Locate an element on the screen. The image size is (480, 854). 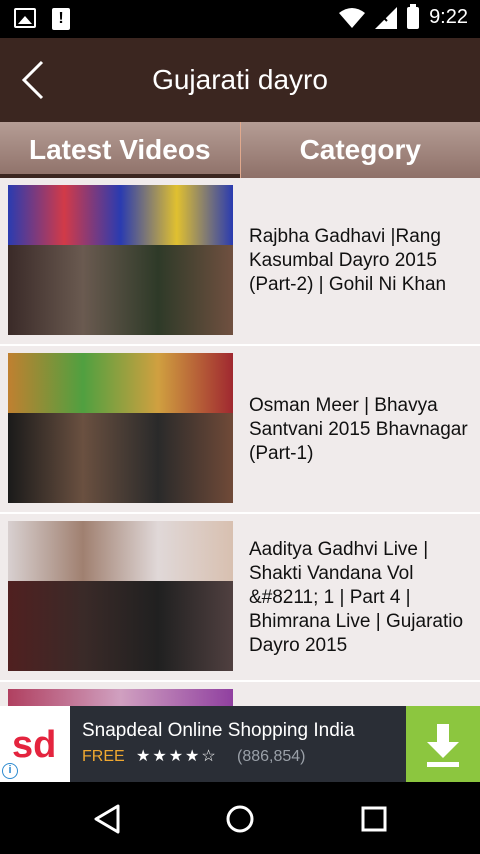
status-bar: ! 9:22 is located at coordinates (240, 19).